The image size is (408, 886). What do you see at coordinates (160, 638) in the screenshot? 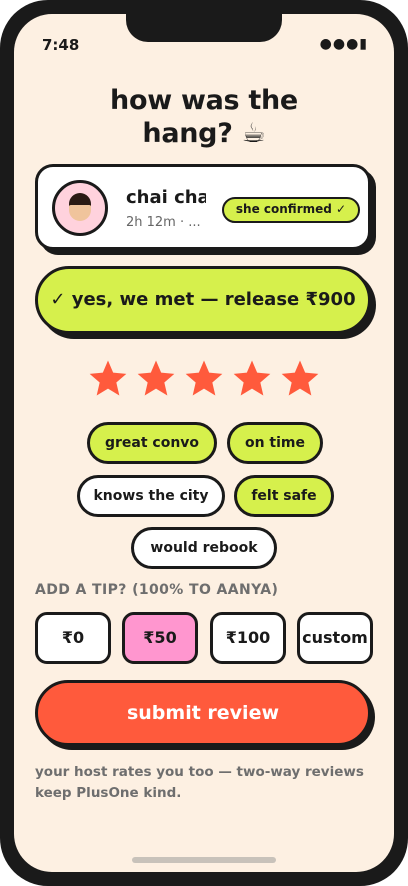
I see `tip-option-50: ₹50` at bounding box center [160, 638].